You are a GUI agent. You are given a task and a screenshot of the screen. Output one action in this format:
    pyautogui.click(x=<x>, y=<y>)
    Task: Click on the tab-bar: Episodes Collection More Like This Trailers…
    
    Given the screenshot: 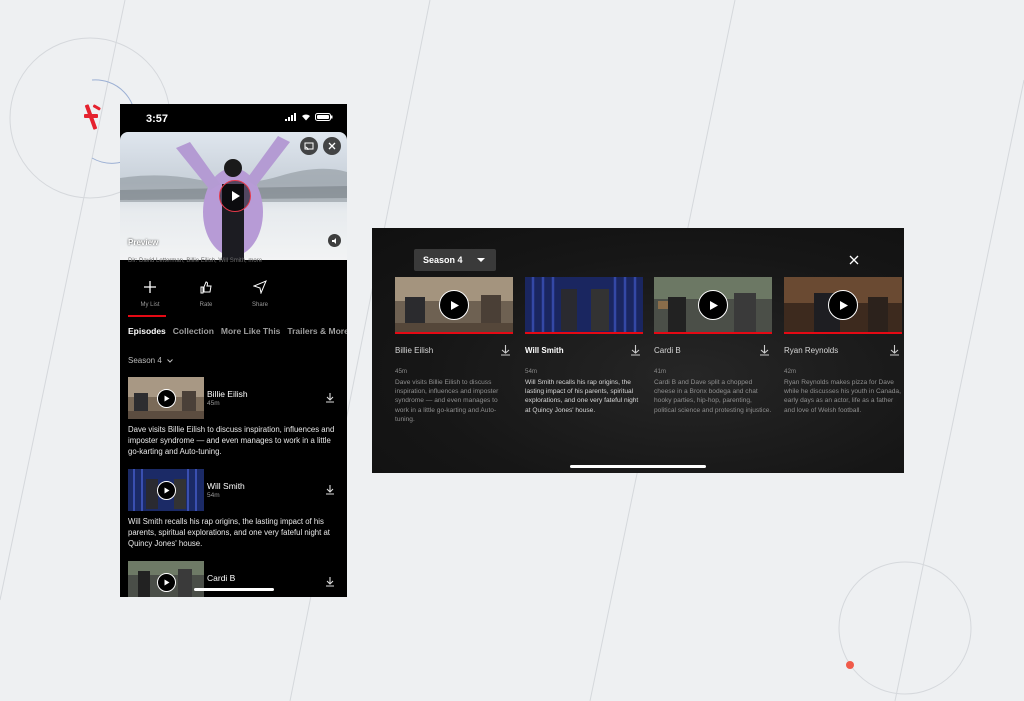 What is the action you would take?
    pyautogui.click(x=237, y=331)
    